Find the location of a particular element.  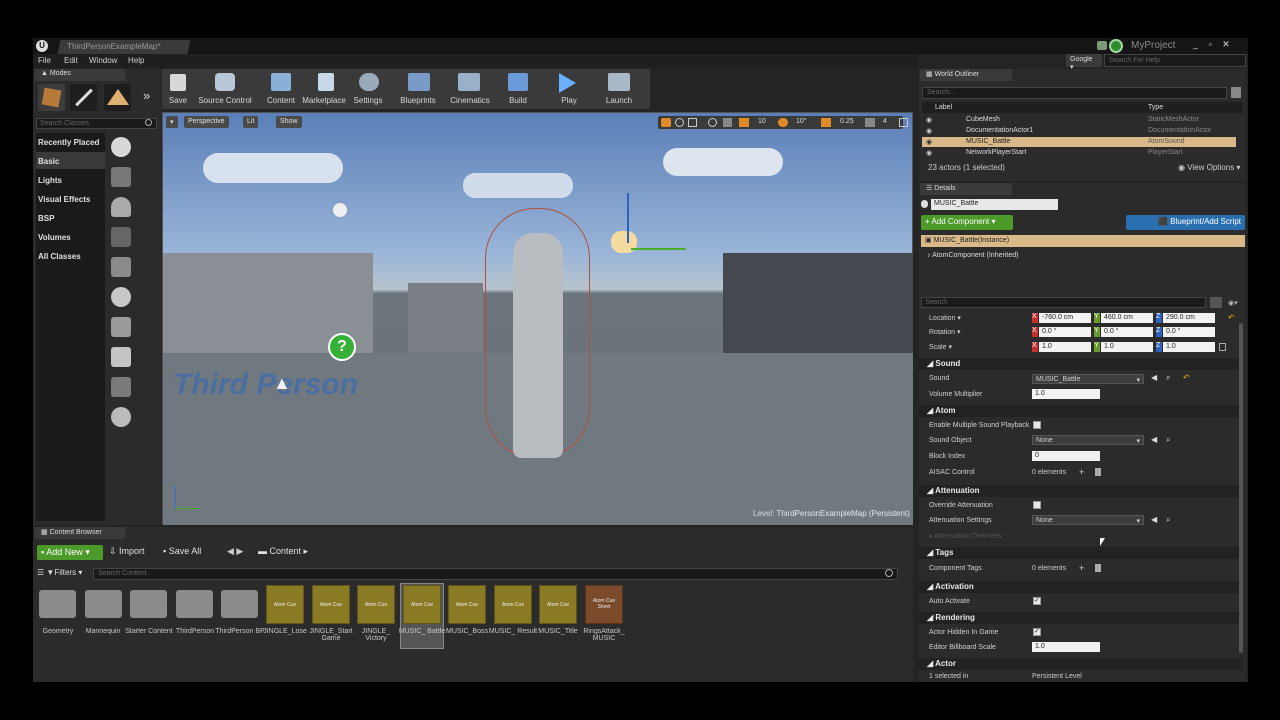

paint-mode-icon is located at coordinates (83, 97).